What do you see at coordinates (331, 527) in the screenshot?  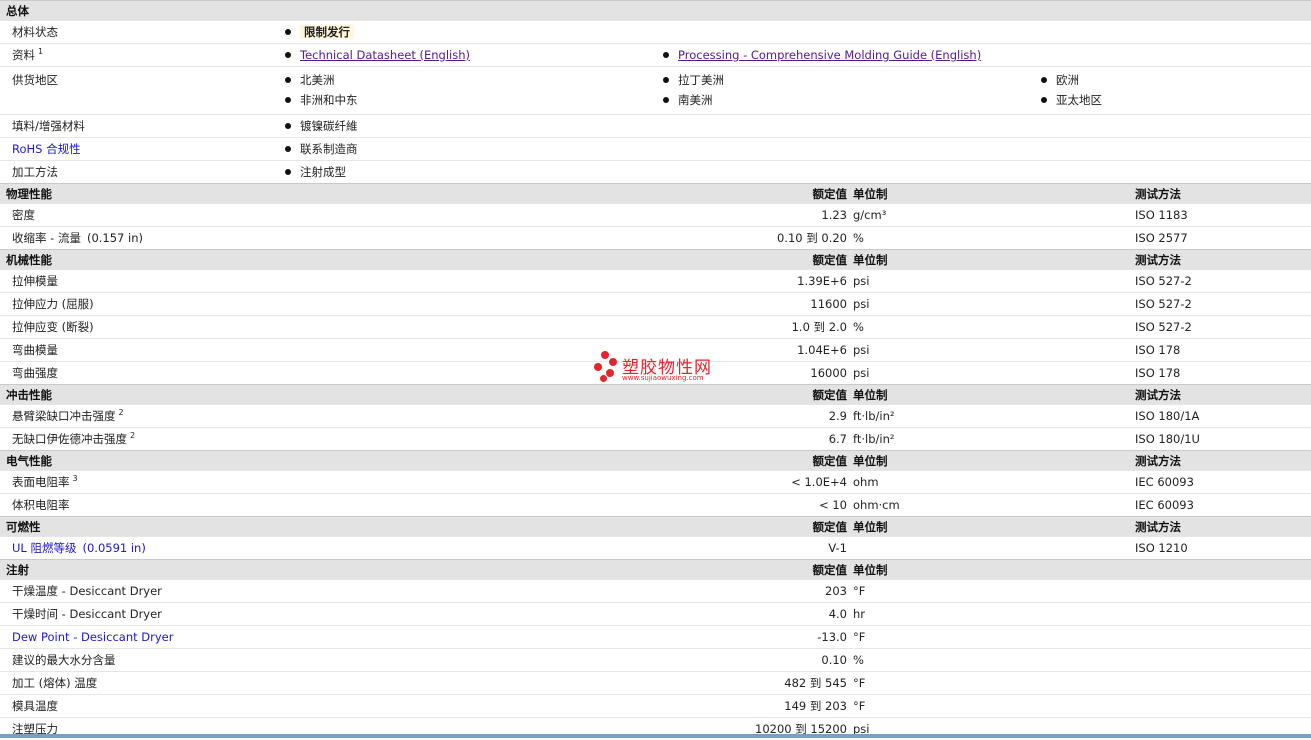 I see `section-title: 可燃性` at bounding box center [331, 527].